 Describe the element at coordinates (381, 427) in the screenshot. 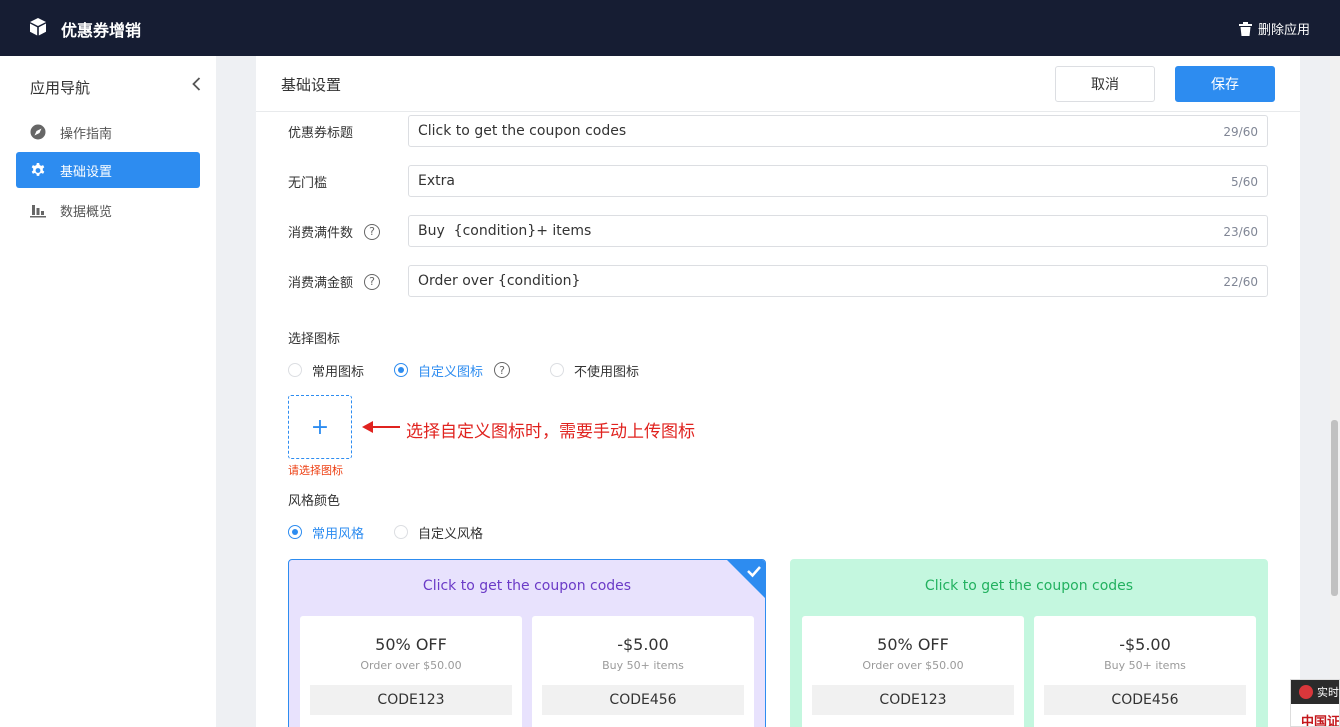

I see `arrow-left-icon` at that location.